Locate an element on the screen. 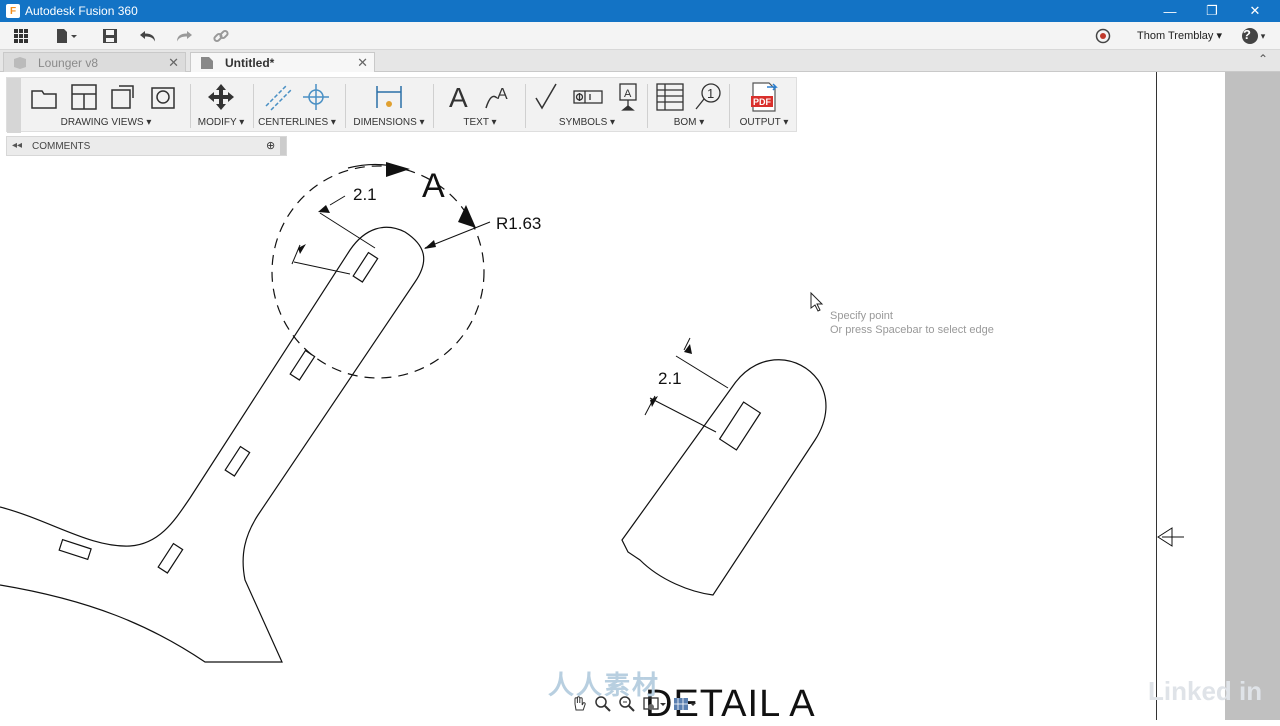  comments-label: COMMENTS is located at coordinates (61, 146).